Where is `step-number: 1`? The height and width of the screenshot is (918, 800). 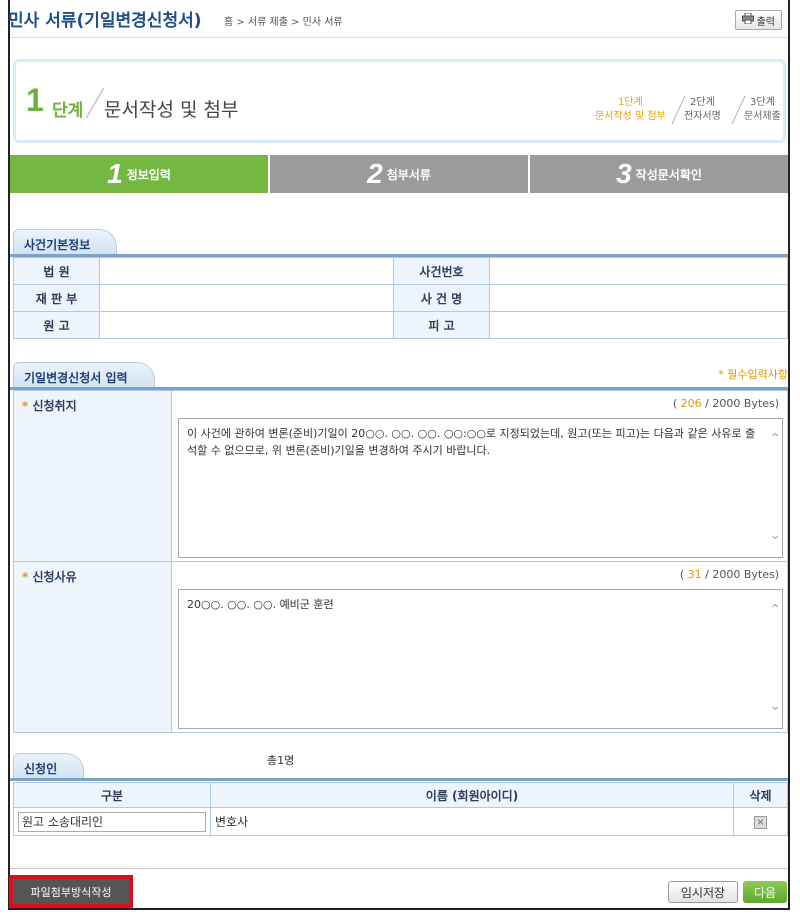 step-number: 1 is located at coordinates (35, 100).